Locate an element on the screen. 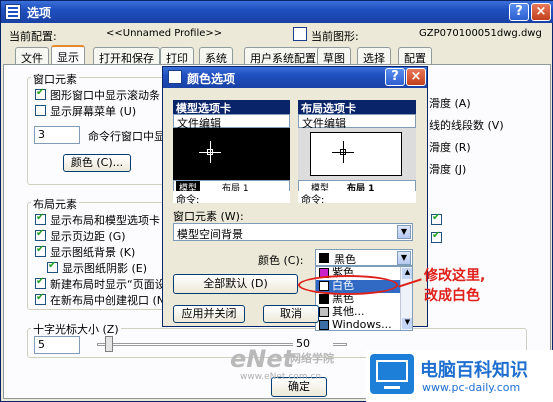 Image resolution: width=553 pixels, height=402 pixels. margins-label: 显示页边距 (G) is located at coordinates (88, 236).